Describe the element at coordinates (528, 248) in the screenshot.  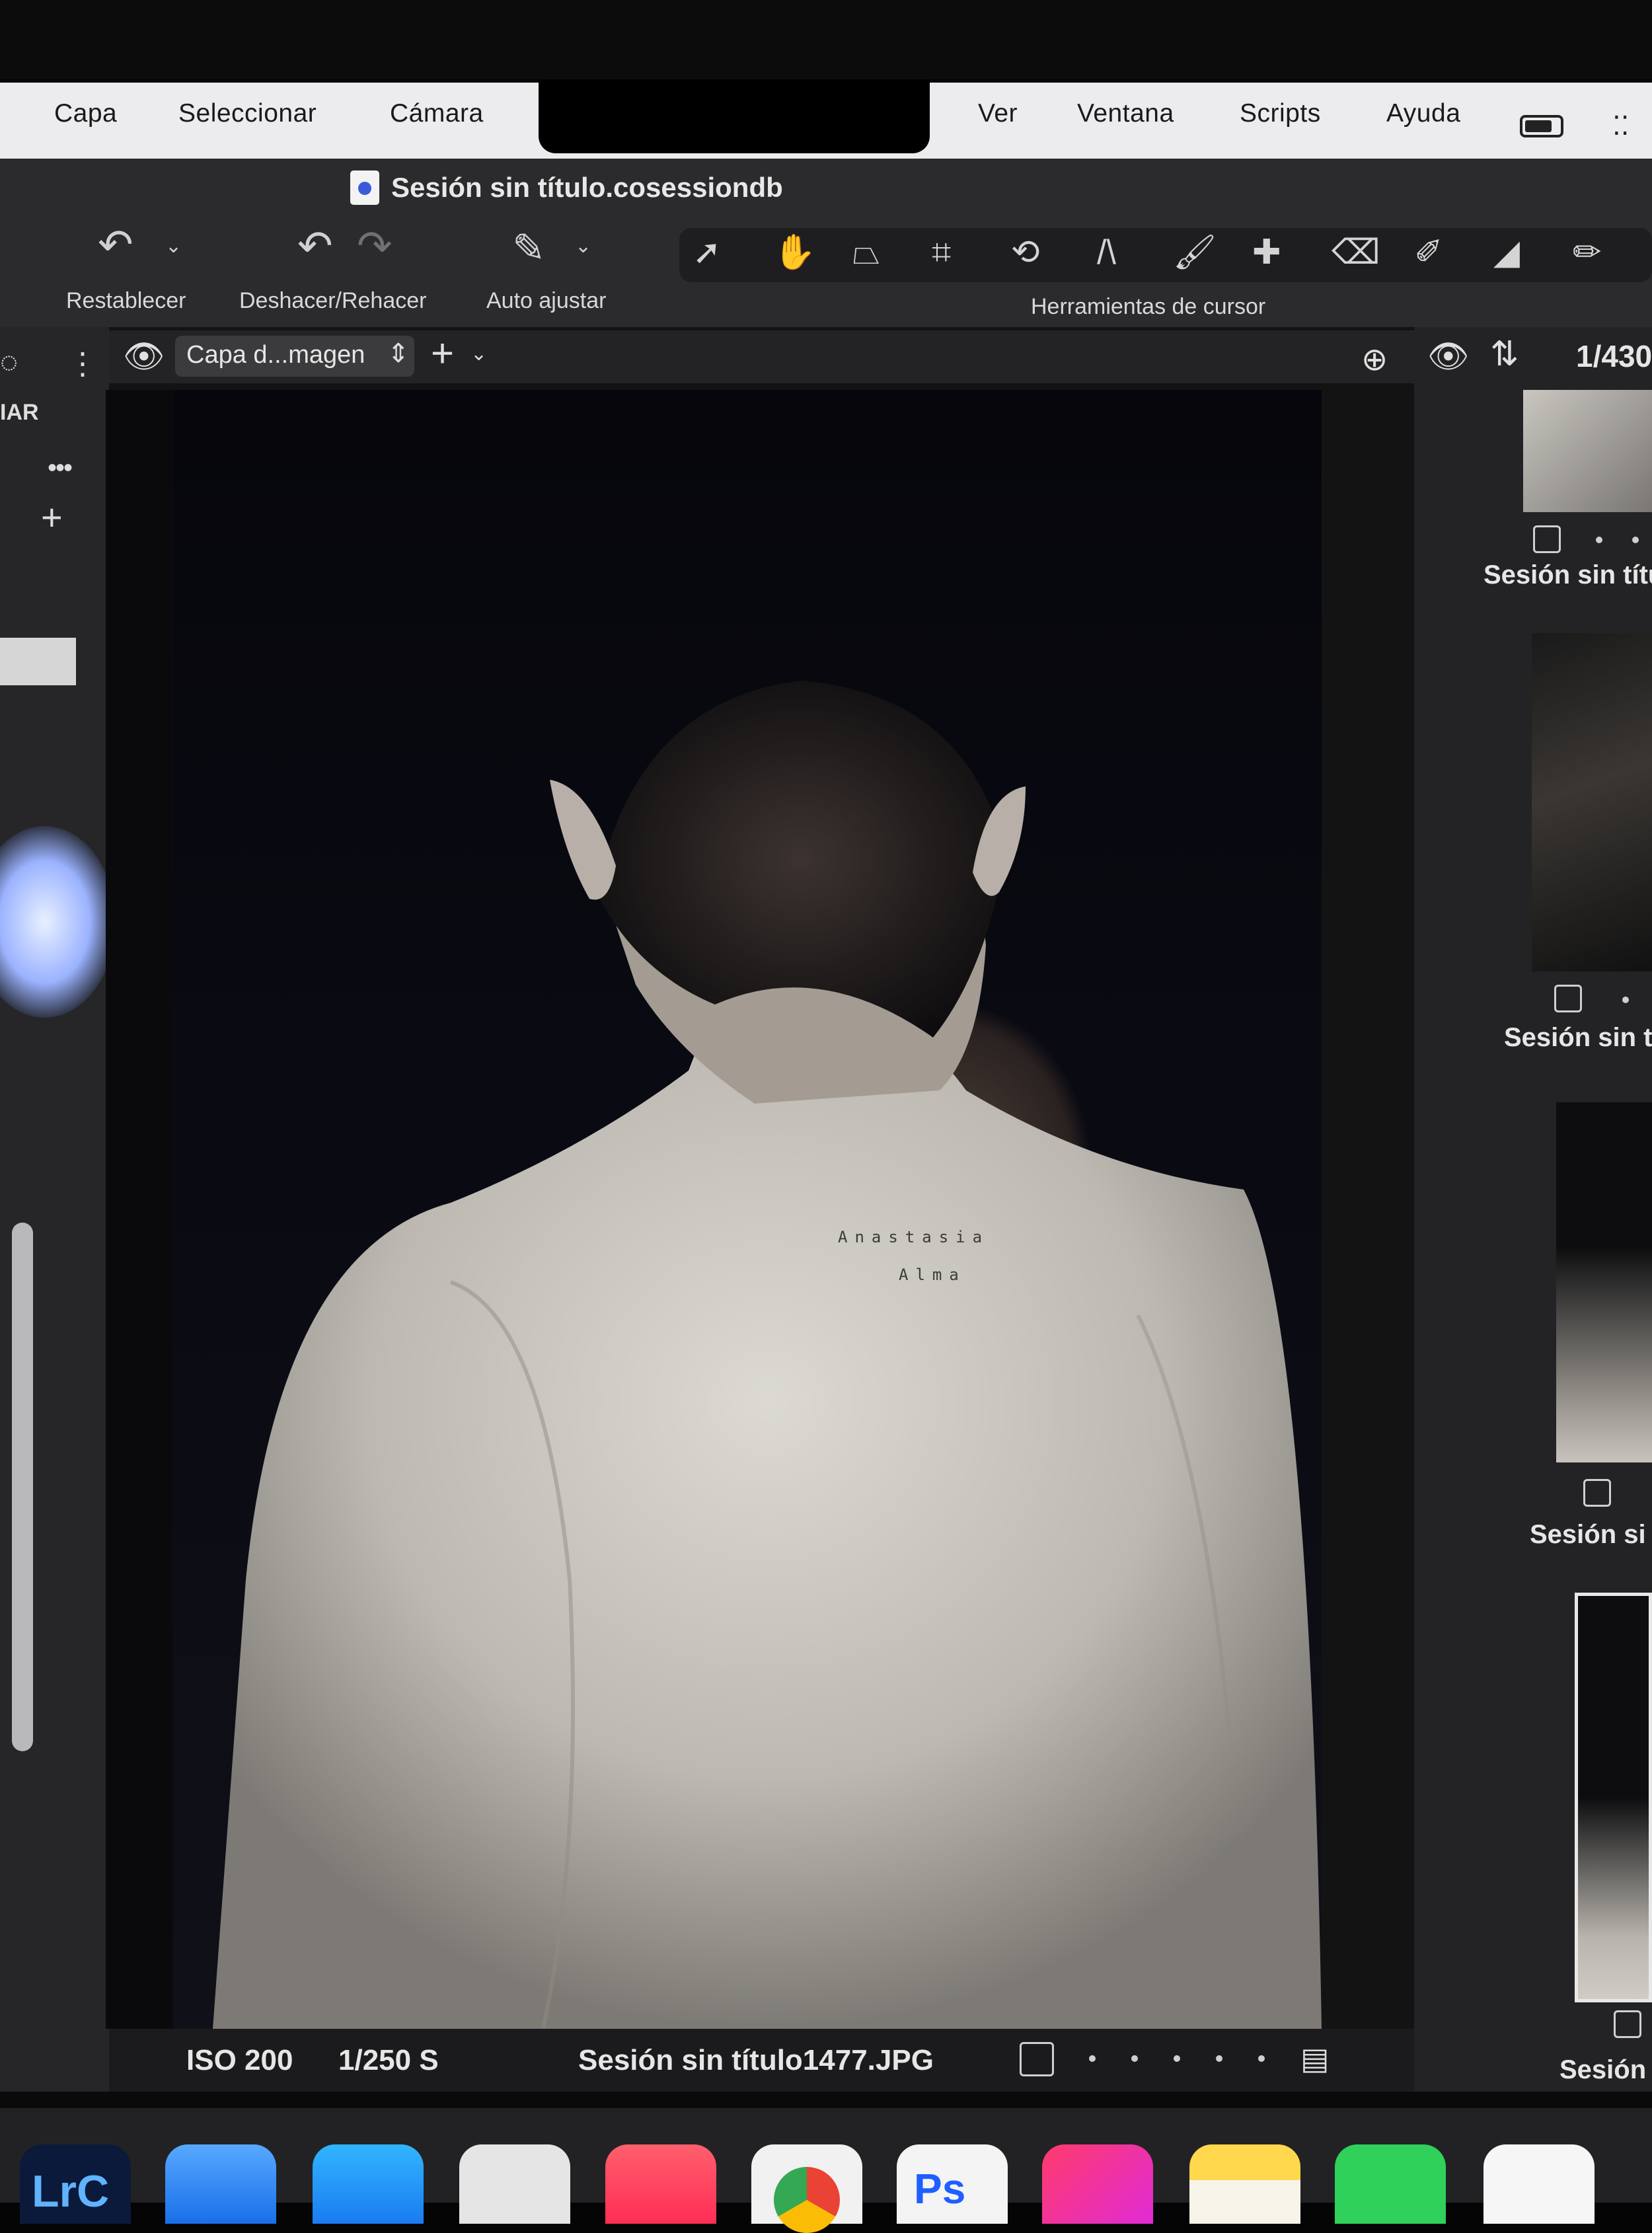
I see `magic-wand-icon: ✎` at that location.